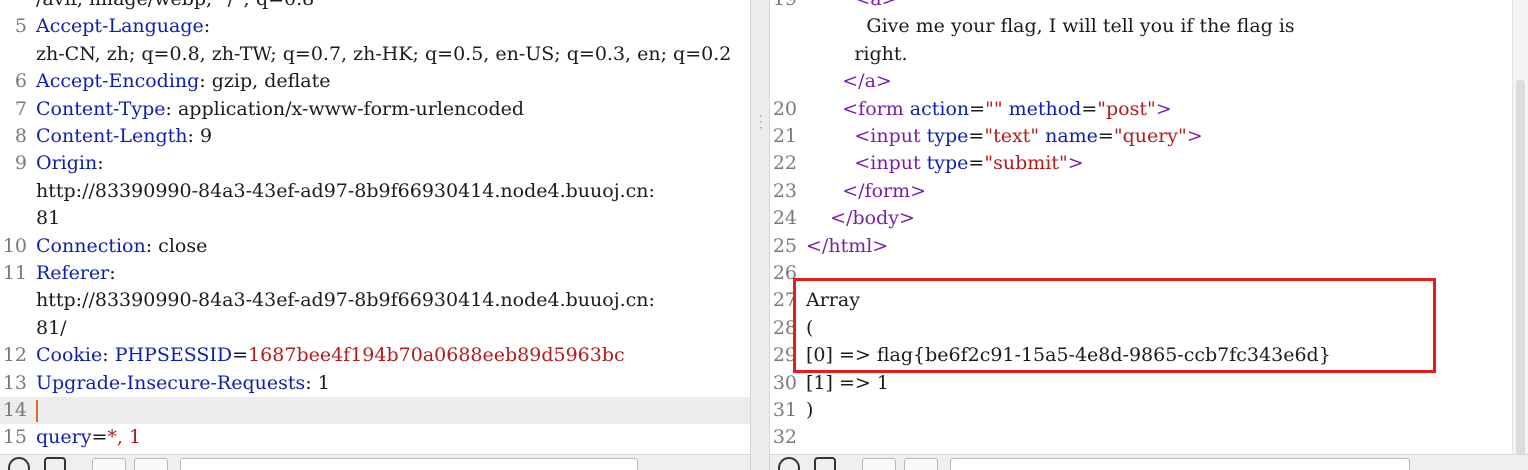  I want to click on response-line: 21 <input type="text" name="query">, so click(1141, 136).